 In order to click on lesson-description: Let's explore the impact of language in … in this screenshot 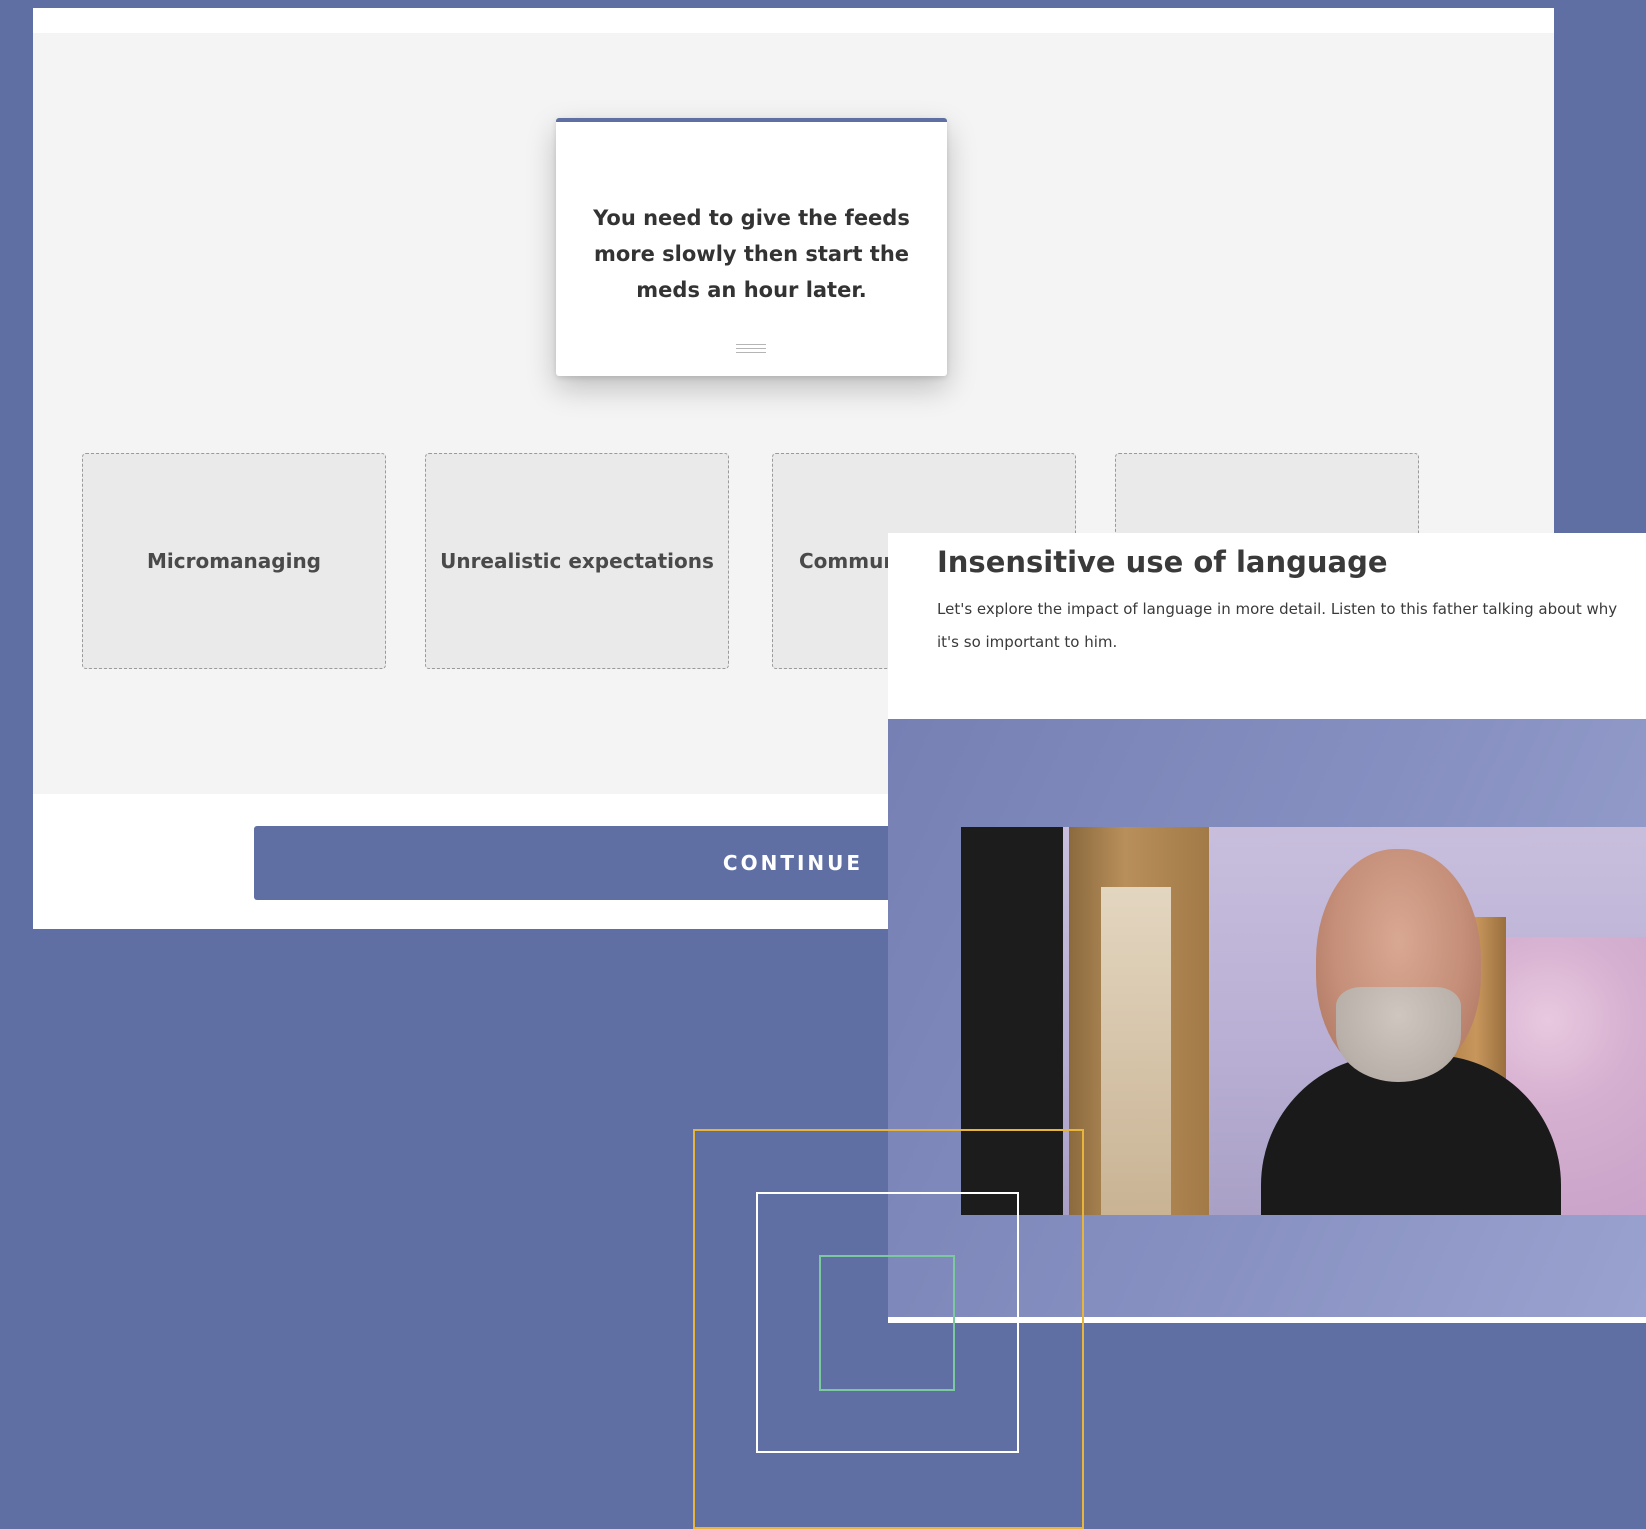, I will do `click(1277, 625)`.